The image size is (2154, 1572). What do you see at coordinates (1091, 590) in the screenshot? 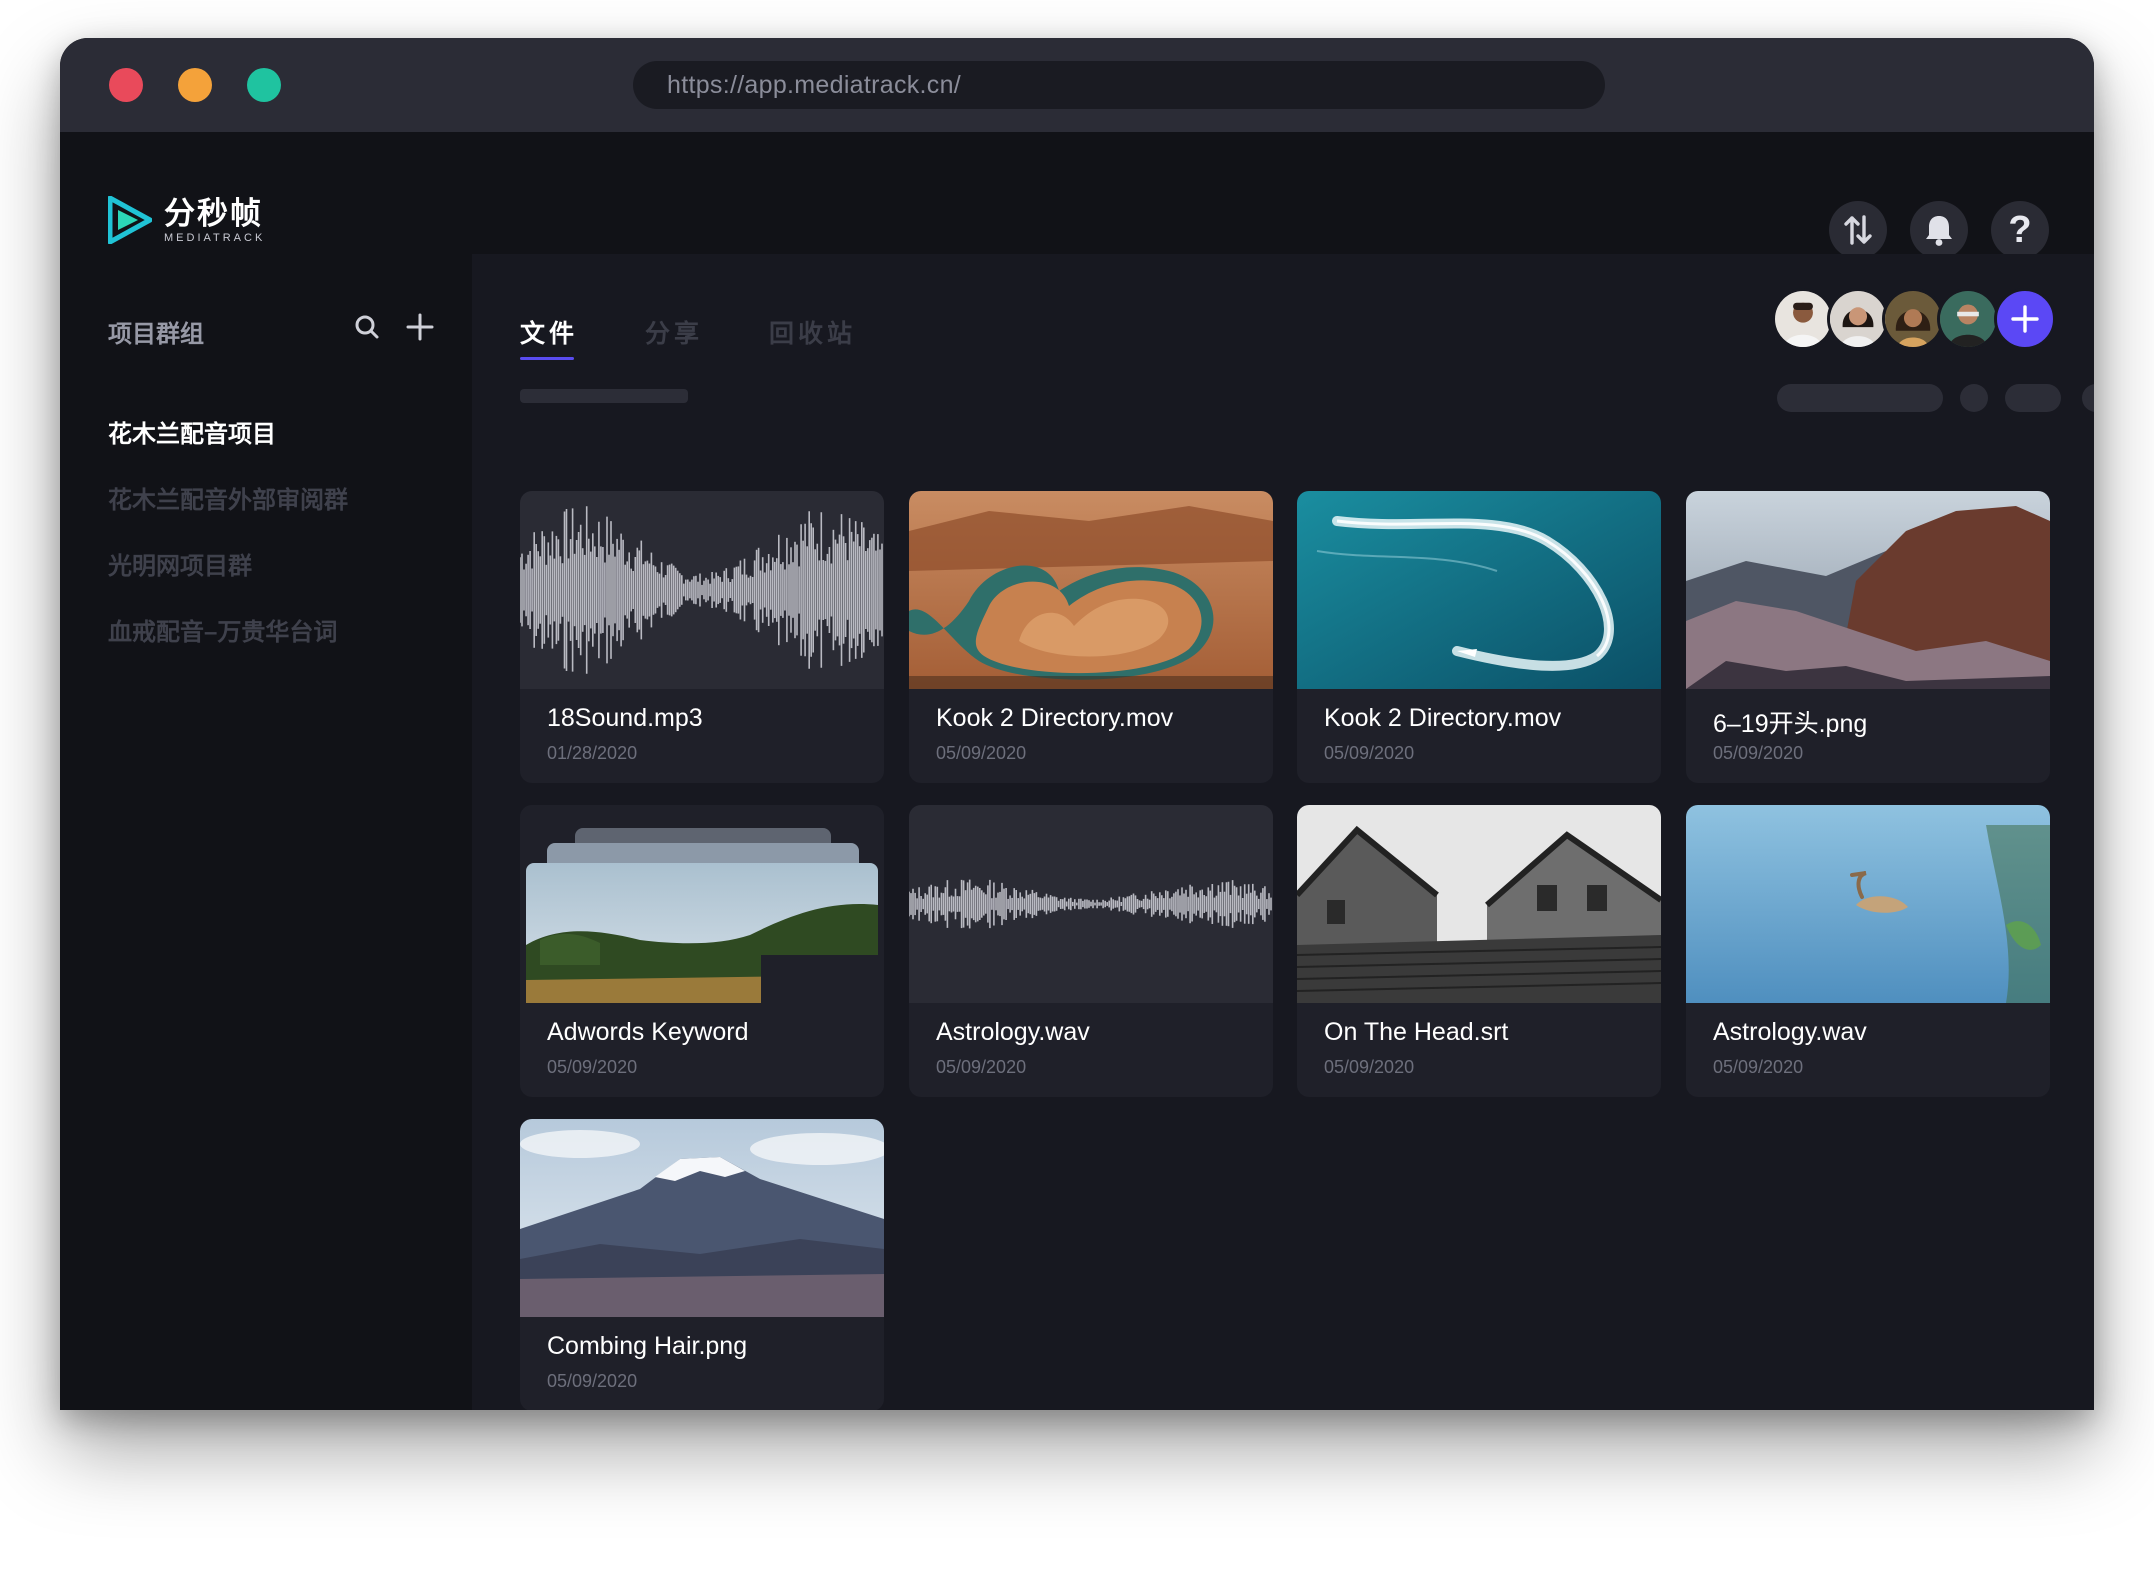
I see `canyon-thumbnail` at bounding box center [1091, 590].